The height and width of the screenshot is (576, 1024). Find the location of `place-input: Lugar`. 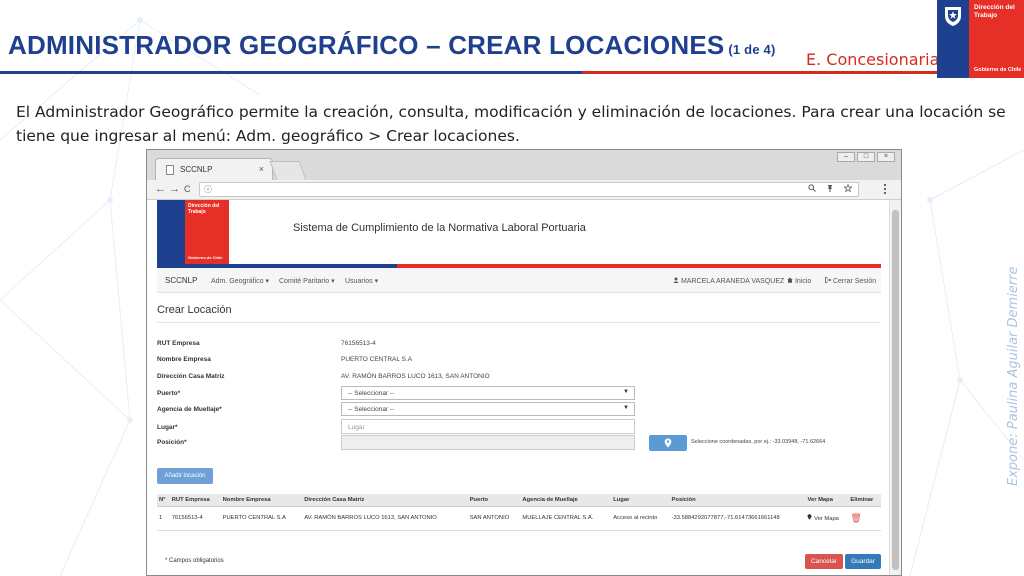

place-input: Lugar is located at coordinates (488, 426).